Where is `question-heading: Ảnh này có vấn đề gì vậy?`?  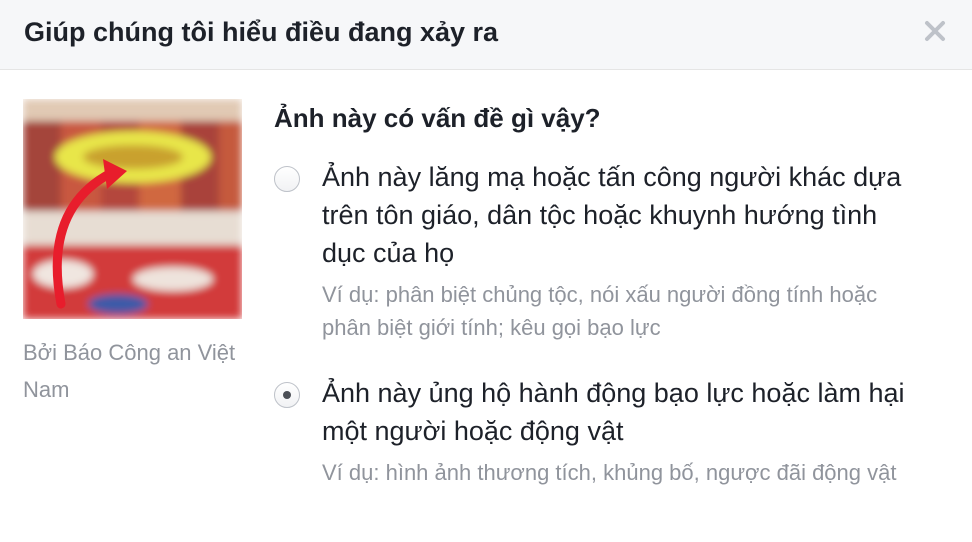
question-heading: Ảnh này có vấn đề gì vậy? is located at coordinates (437, 118).